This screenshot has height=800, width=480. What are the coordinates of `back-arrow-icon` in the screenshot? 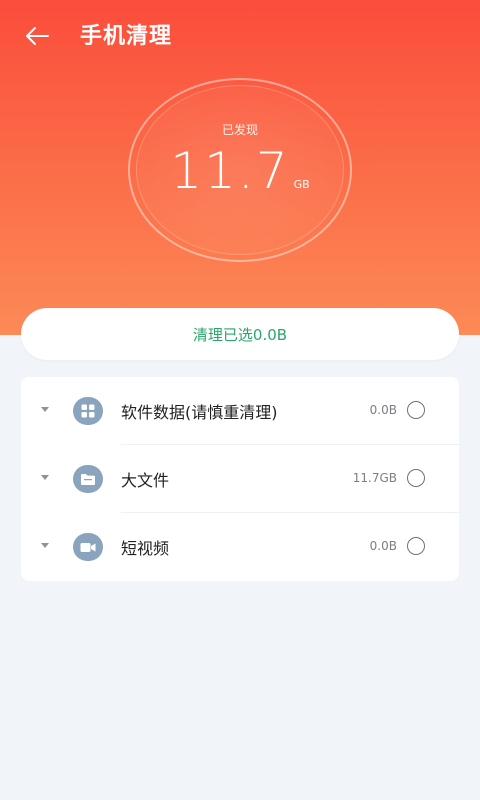 It's located at (37, 36).